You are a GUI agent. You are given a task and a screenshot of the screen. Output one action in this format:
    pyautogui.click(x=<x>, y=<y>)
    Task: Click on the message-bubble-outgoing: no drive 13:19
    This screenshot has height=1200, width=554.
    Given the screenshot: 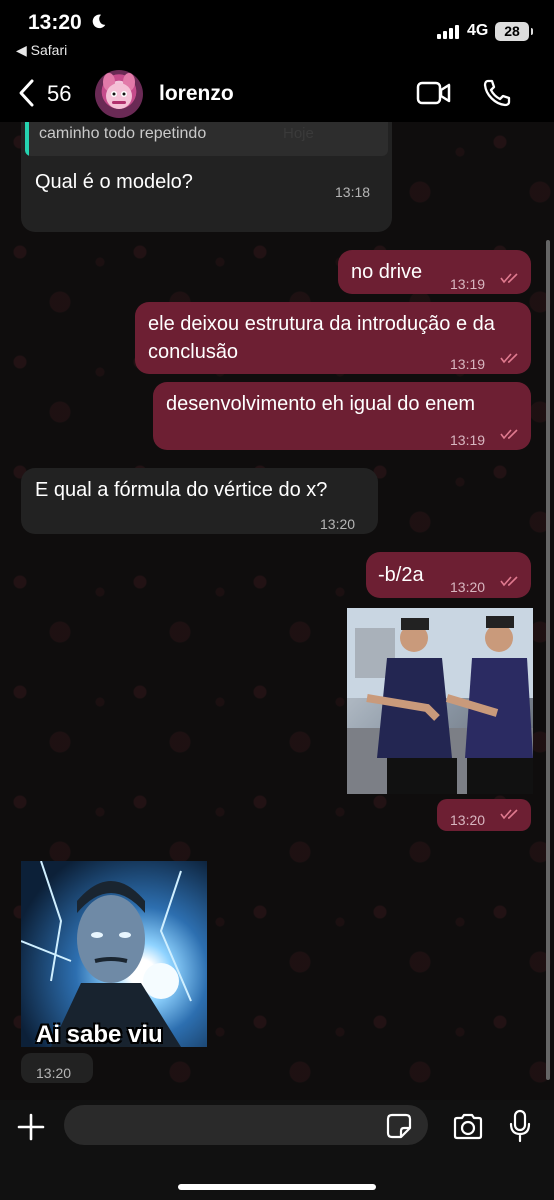 What is the action you would take?
    pyautogui.click(x=434, y=272)
    